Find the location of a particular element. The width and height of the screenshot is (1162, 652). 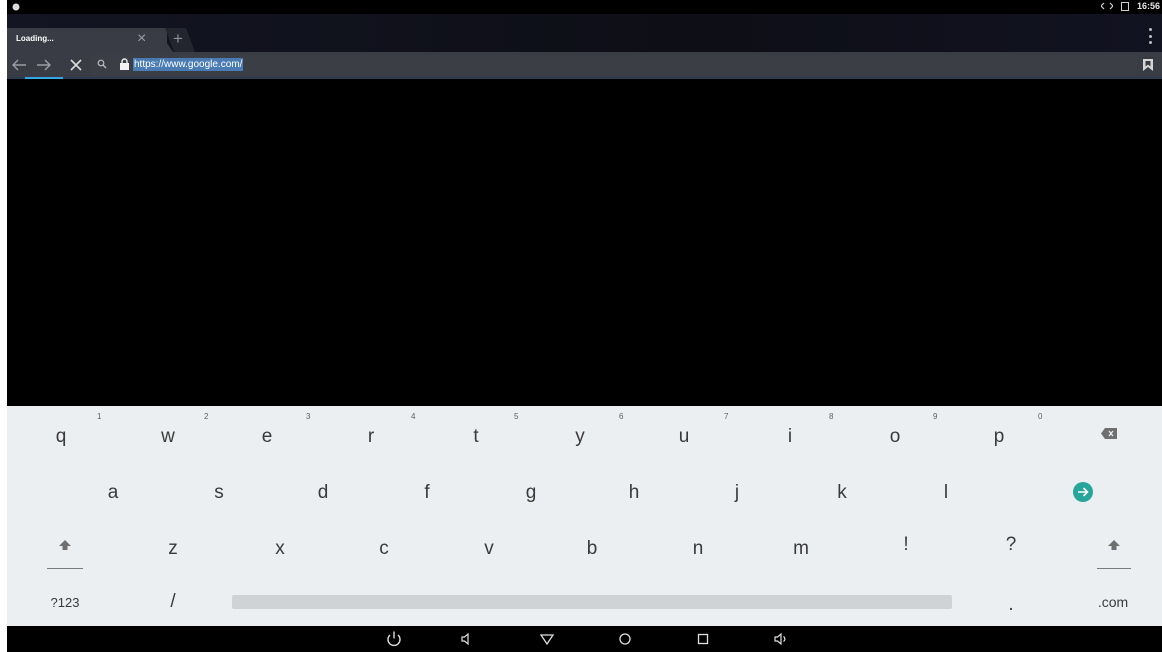

key-hint: 5 is located at coordinates (516, 416).